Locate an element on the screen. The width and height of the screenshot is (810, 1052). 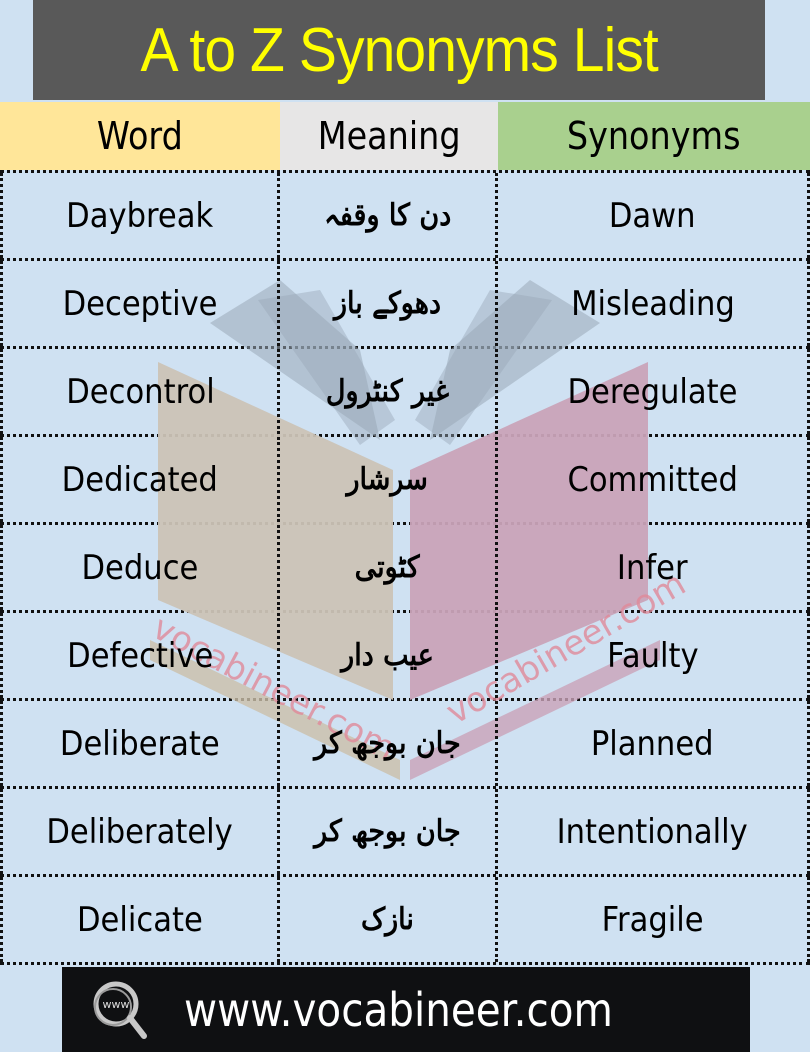
word-cell-text: Delicate is located at coordinates (140, 919).